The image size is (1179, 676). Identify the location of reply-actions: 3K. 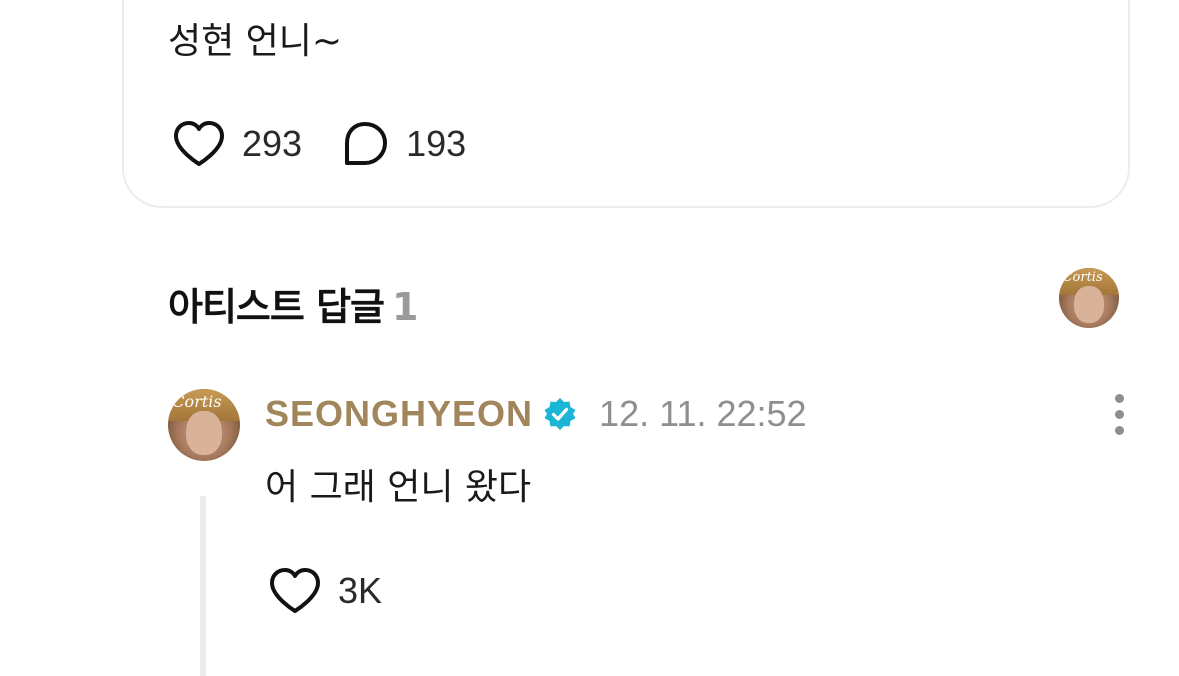
(325, 591).